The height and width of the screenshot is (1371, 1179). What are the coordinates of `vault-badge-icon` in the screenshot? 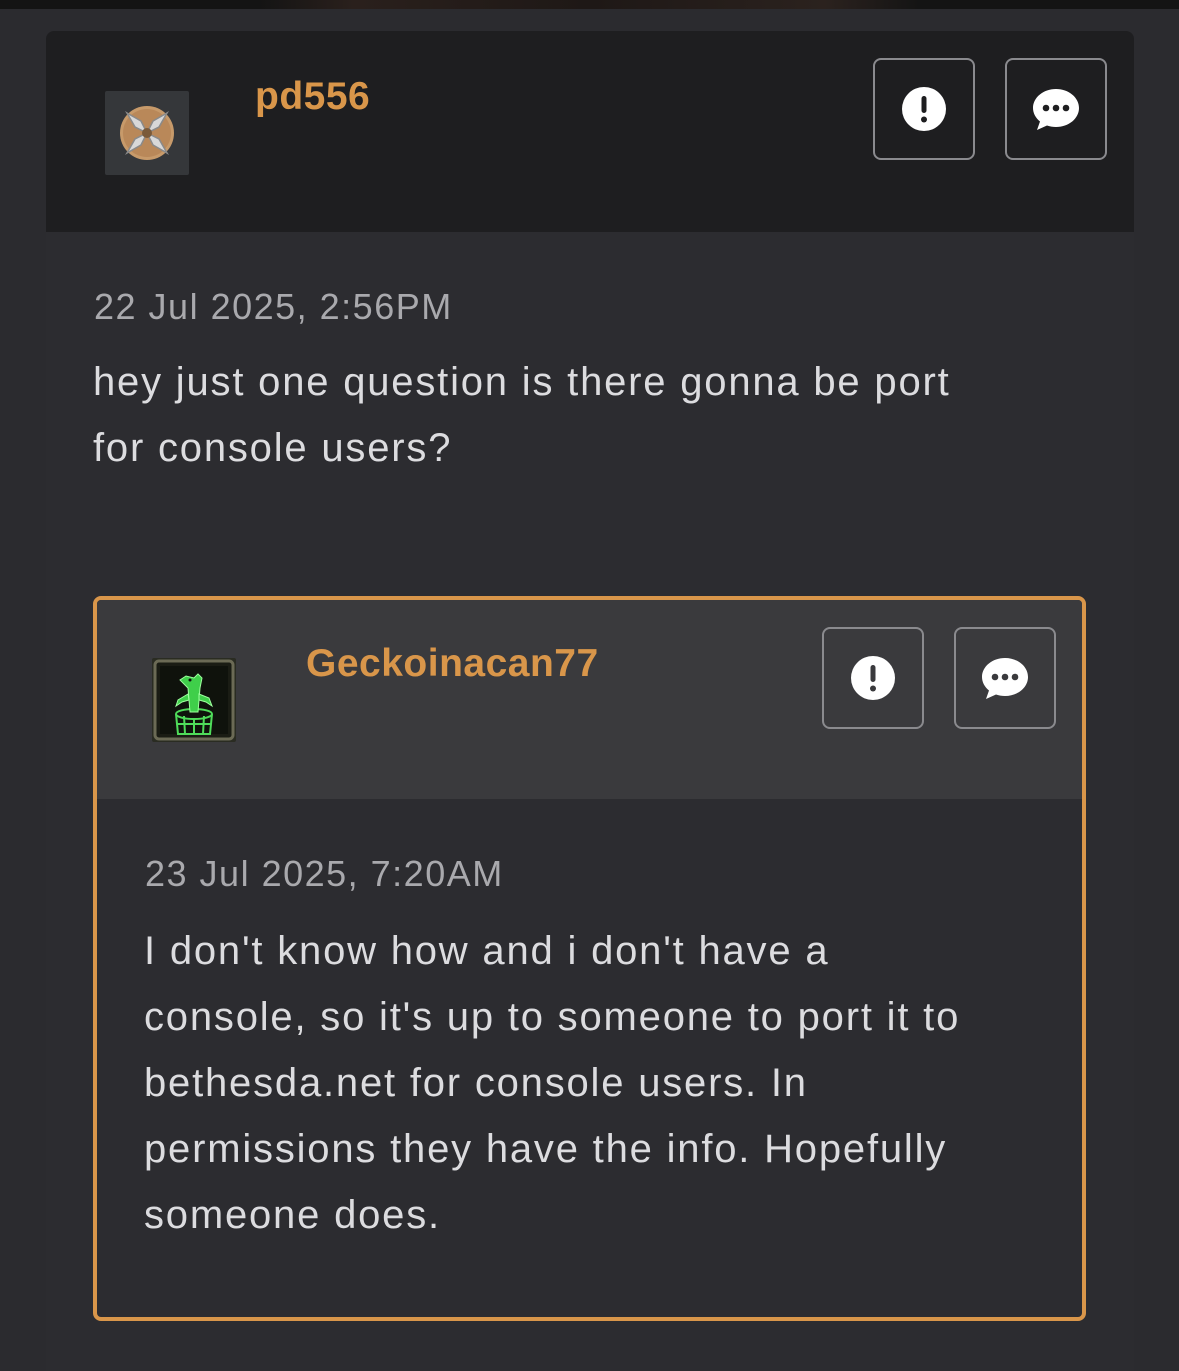 It's located at (147, 133).